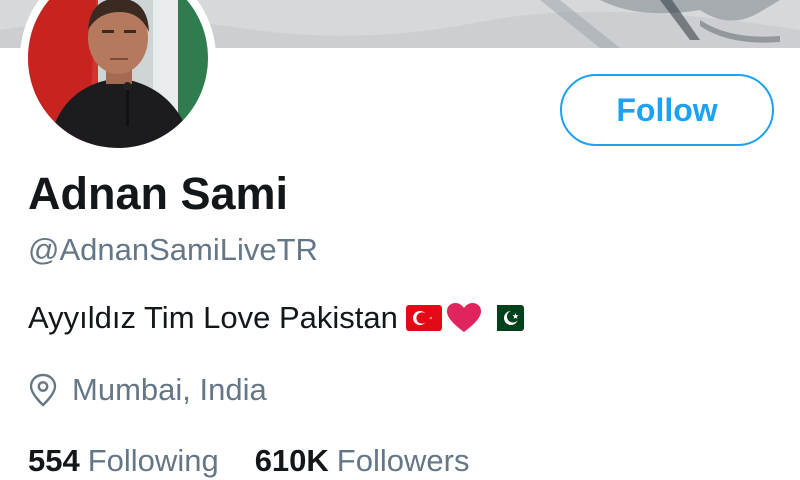 The height and width of the screenshot is (480, 800). Describe the element at coordinates (173, 249) in the screenshot. I see `user-handle: @AdnanSamiLiveTR` at that location.